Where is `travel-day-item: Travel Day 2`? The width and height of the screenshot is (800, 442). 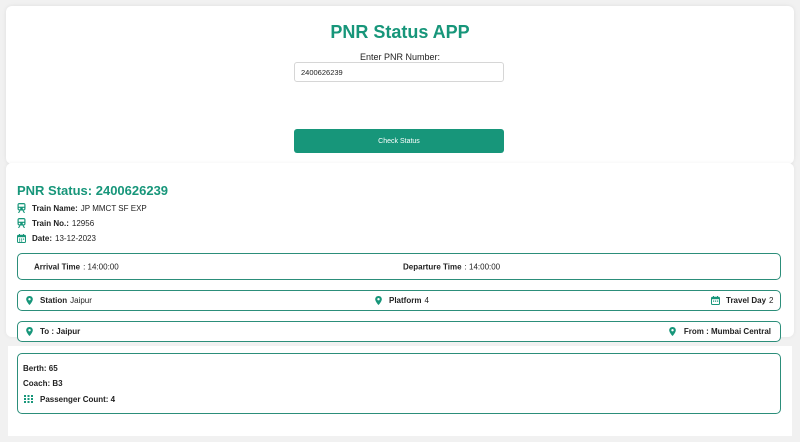
travel-day-item: Travel Day 2 is located at coordinates (741, 301).